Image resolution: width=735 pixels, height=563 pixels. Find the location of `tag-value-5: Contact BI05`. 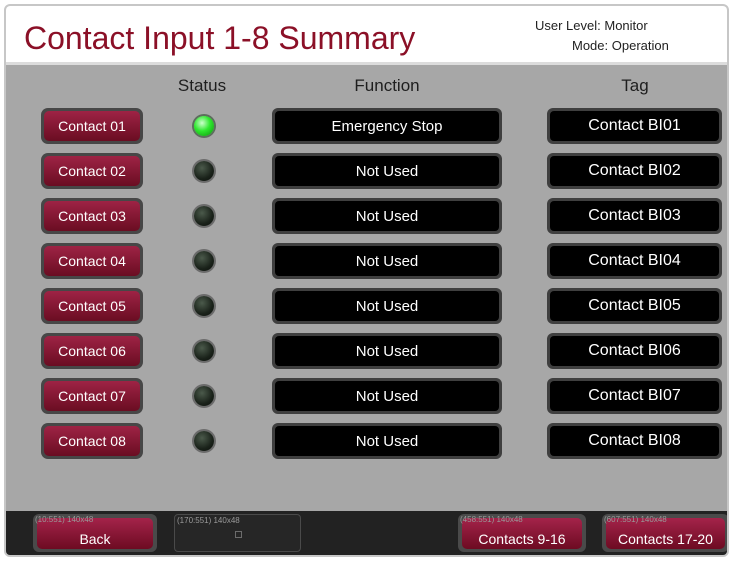

tag-value-5: Contact BI05 is located at coordinates (634, 306).